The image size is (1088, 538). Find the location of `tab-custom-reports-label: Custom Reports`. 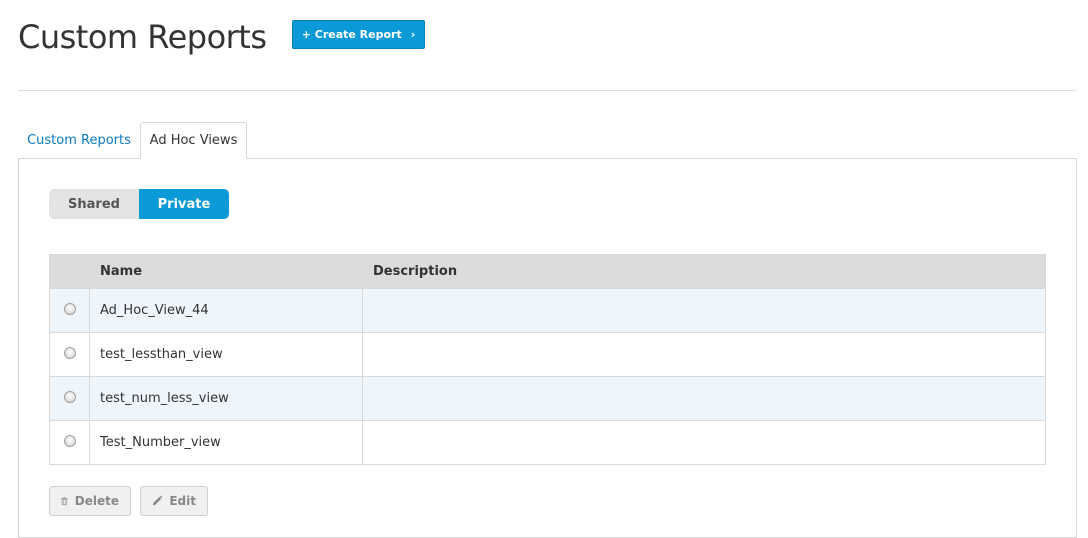

tab-custom-reports-label: Custom Reports is located at coordinates (79, 140).